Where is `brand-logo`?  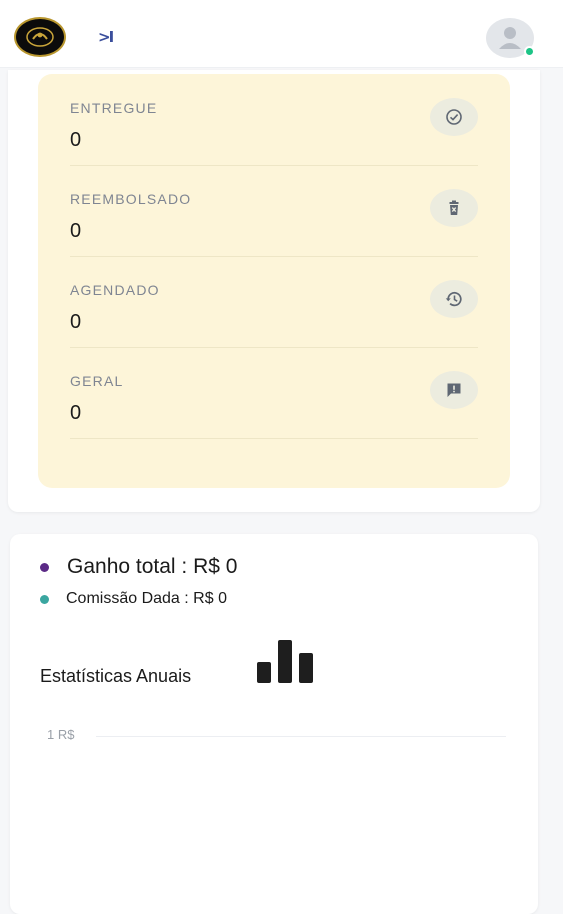
brand-logo is located at coordinates (40, 37).